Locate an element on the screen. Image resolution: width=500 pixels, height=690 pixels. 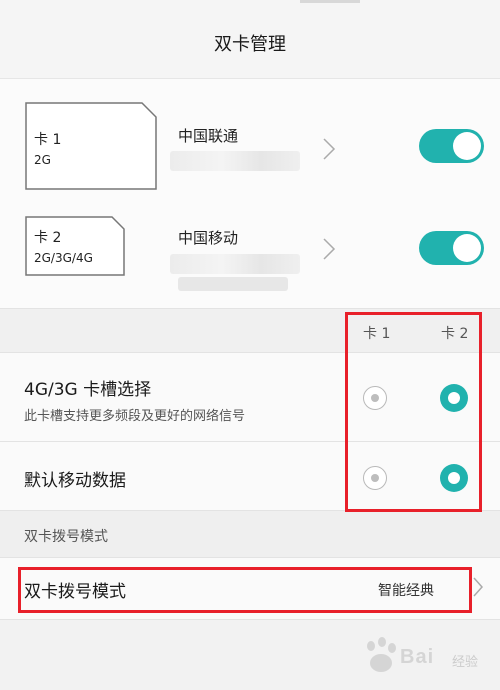
sim-1-number-redacted is located at coordinates (235, 161).